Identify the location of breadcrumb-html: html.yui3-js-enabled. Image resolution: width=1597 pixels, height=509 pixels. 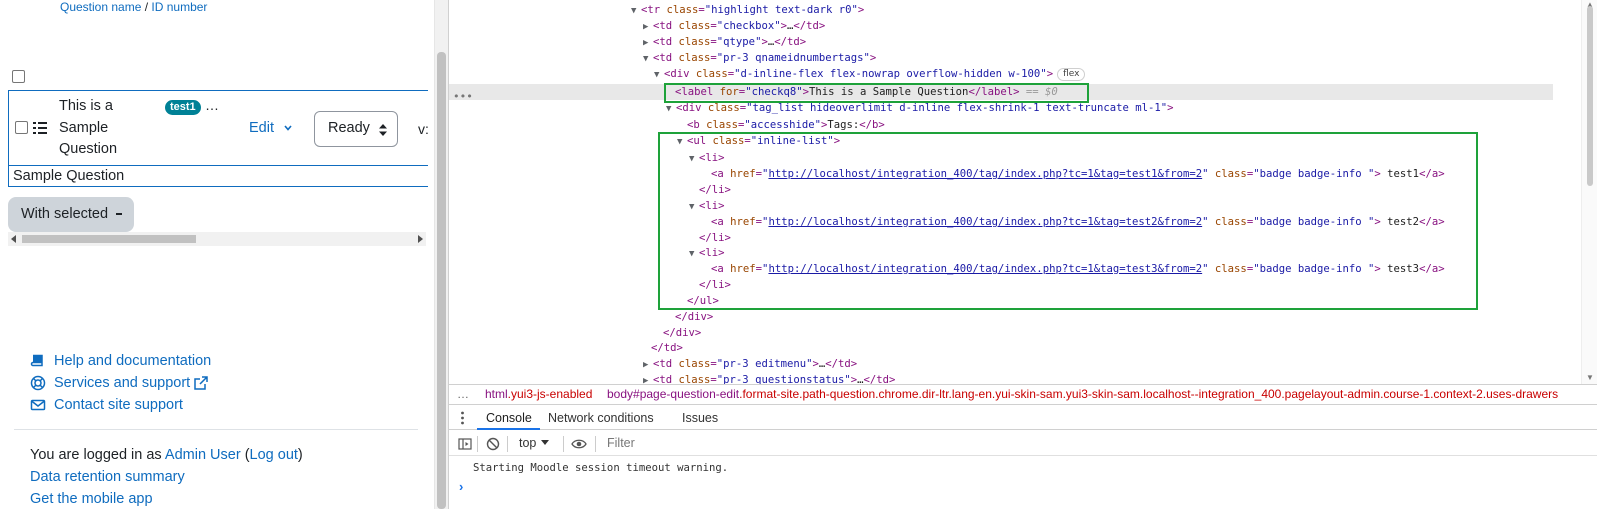
(538, 393).